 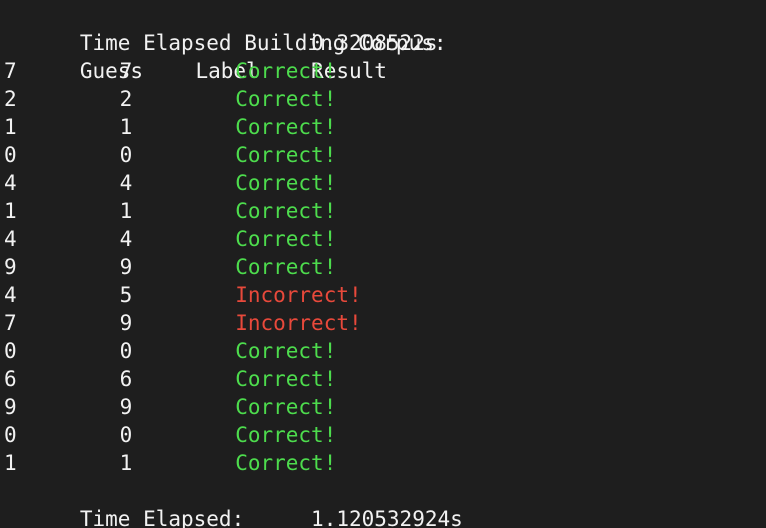 What do you see at coordinates (126, 99) in the screenshot?
I see `cell-label: 2` at bounding box center [126, 99].